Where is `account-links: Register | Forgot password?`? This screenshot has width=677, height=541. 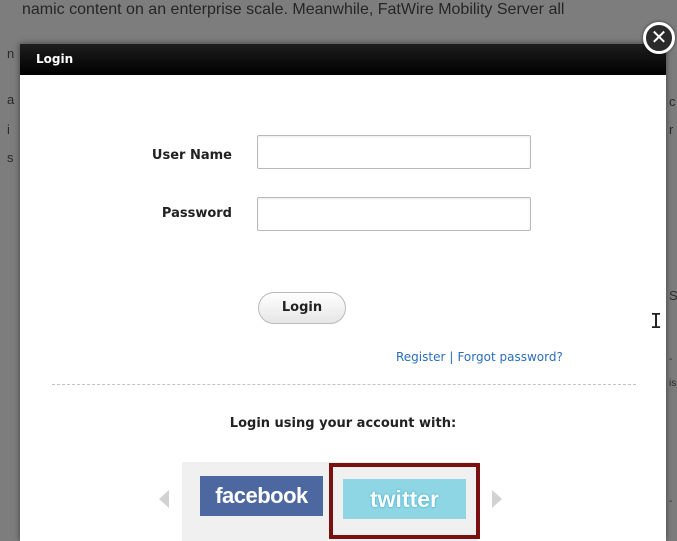
account-links: Register | Forgot password? is located at coordinates (479, 357).